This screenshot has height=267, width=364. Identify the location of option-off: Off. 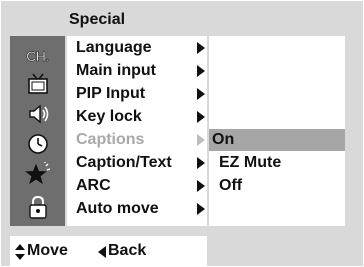
(277, 186).